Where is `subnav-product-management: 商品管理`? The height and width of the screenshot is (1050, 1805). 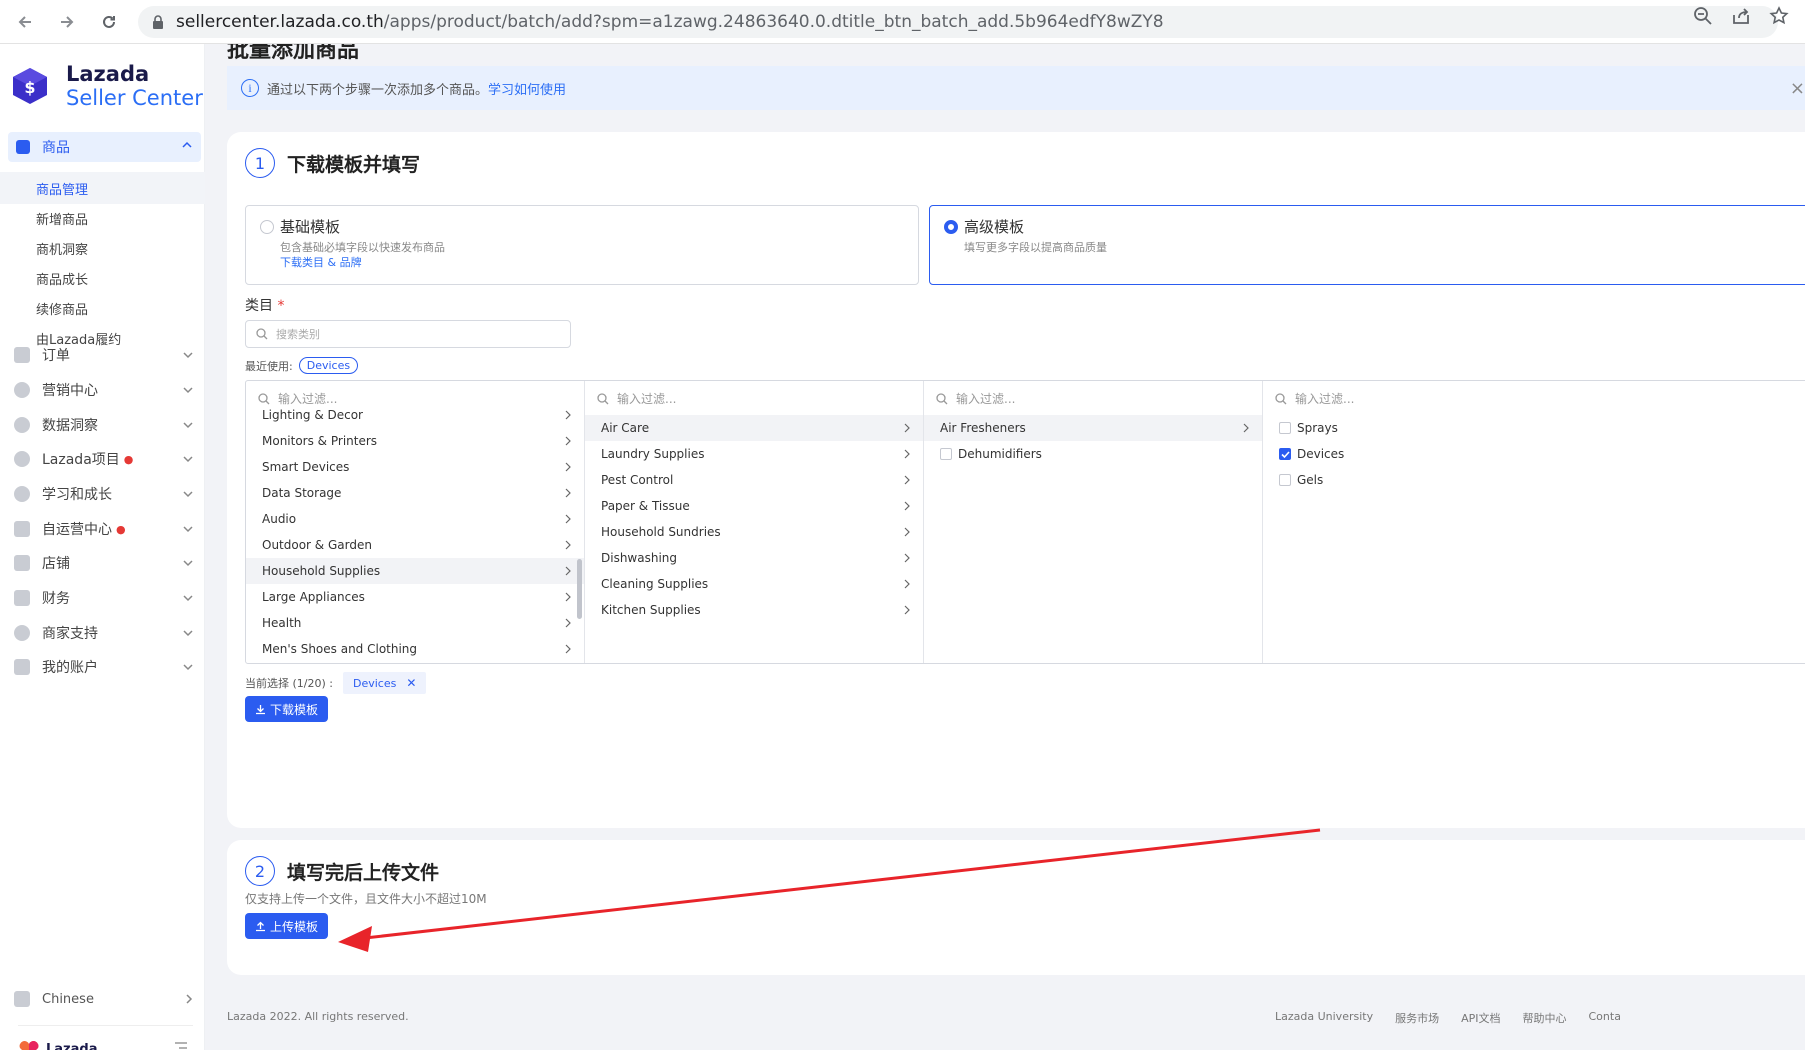
subnav-product-management: 商品管理 is located at coordinates (102, 188).